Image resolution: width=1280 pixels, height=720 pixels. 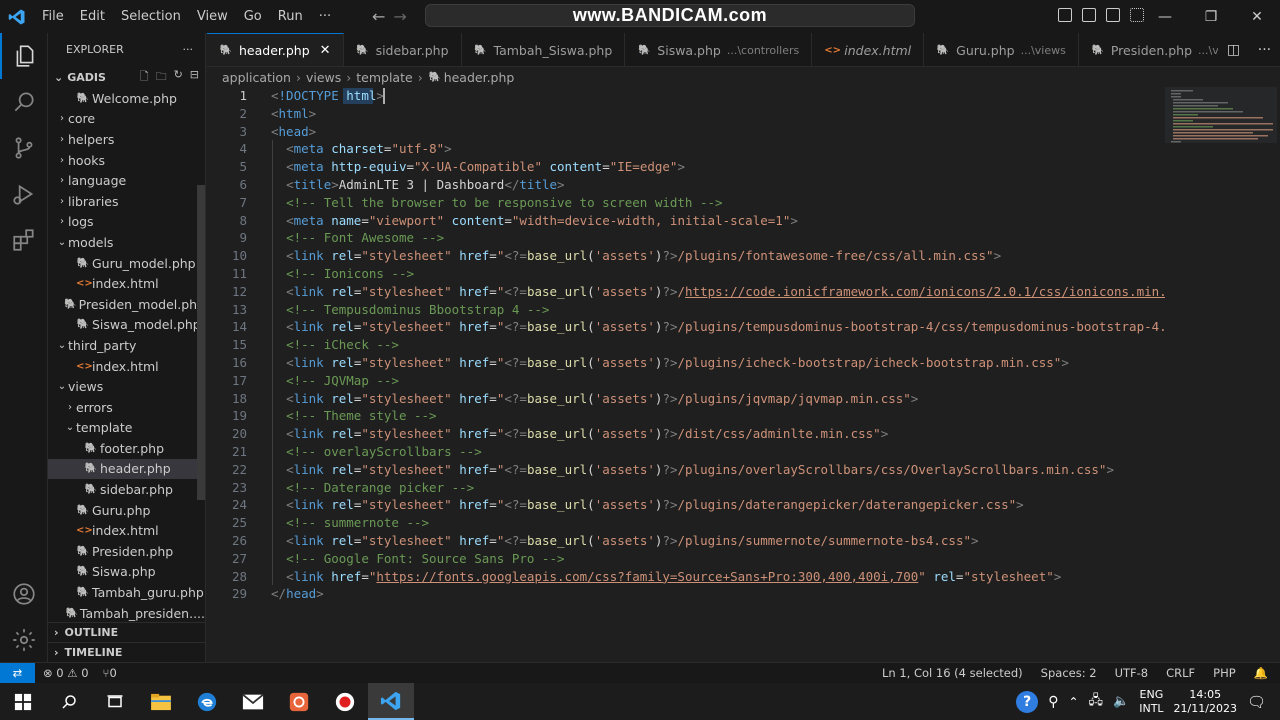 I want to click on source-control-icon, so click(x=24, y=148).